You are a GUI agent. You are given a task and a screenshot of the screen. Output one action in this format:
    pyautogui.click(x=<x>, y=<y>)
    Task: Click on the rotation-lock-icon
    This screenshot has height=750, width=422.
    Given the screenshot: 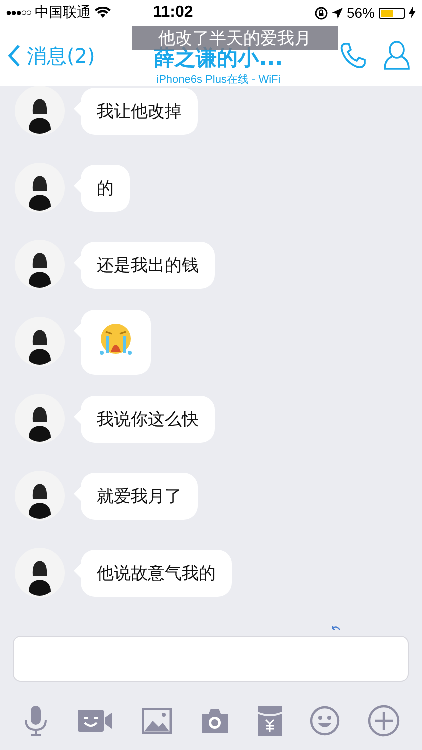 What is the action you would take?
    pyautogui.click(x=321, y=13)
    